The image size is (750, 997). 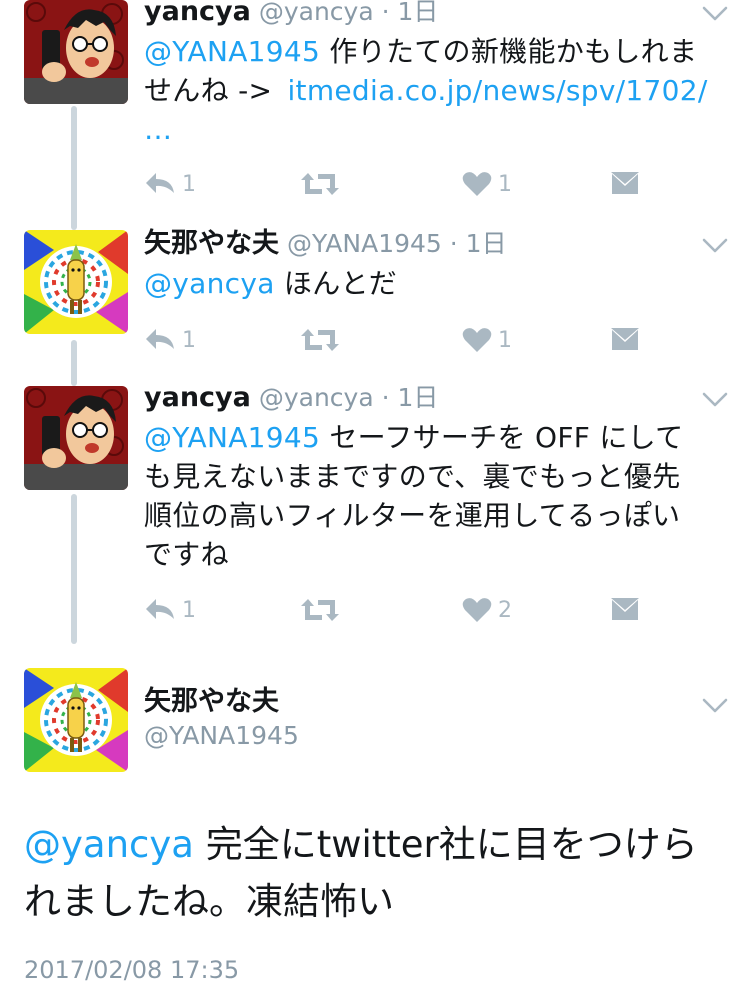 What do you see at coordinates (445, 844) in the screenshot?
I see `tweet-text-line: 完全にtwitter社に目をつけら` at bounding box center [445, 844].